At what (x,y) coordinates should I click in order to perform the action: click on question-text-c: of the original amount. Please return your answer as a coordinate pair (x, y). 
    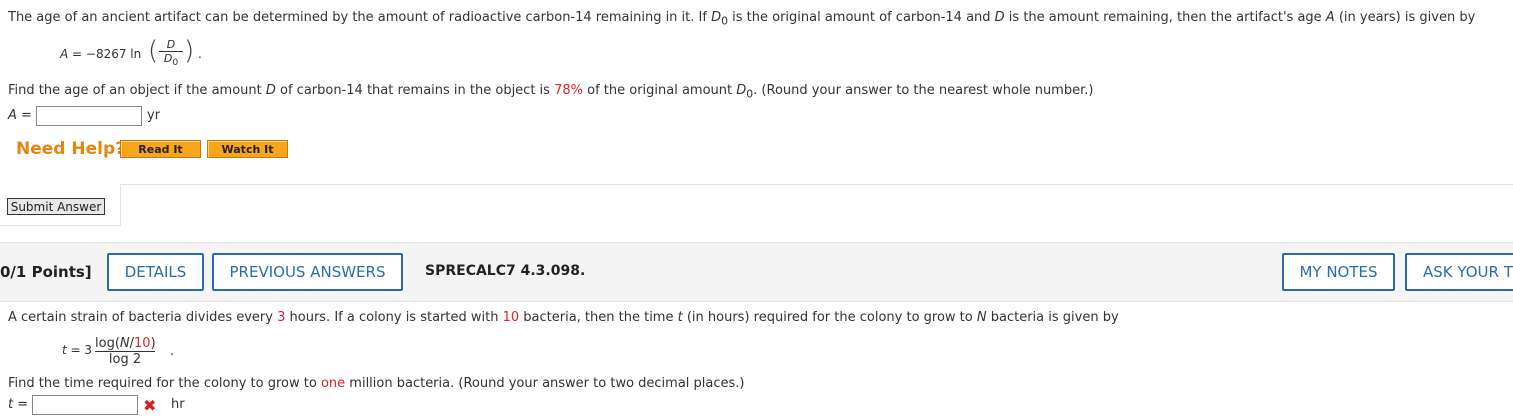
    Looking at the image, I should click on (659, 90).